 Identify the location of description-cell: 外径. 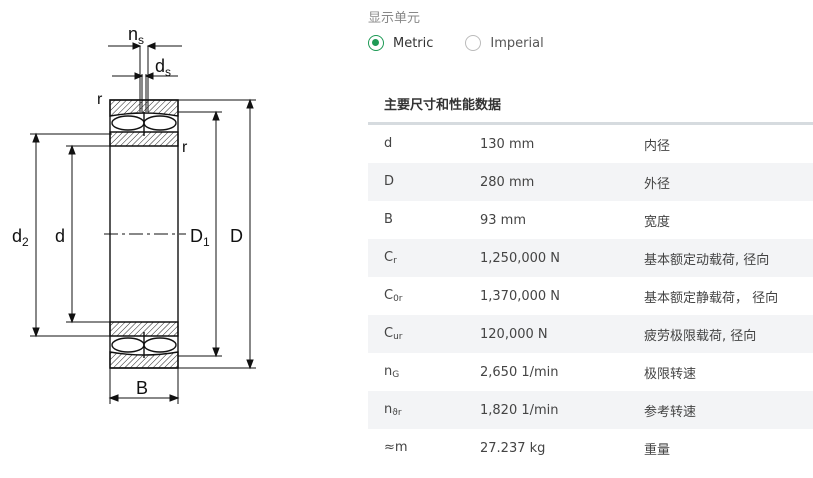
(657, 184).